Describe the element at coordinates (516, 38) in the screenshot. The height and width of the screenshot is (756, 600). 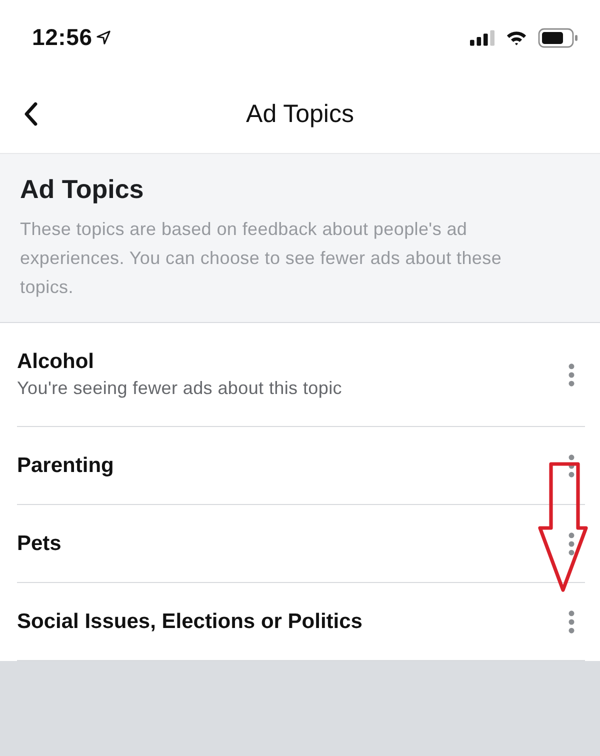
I see `wifi-icon` at that location.